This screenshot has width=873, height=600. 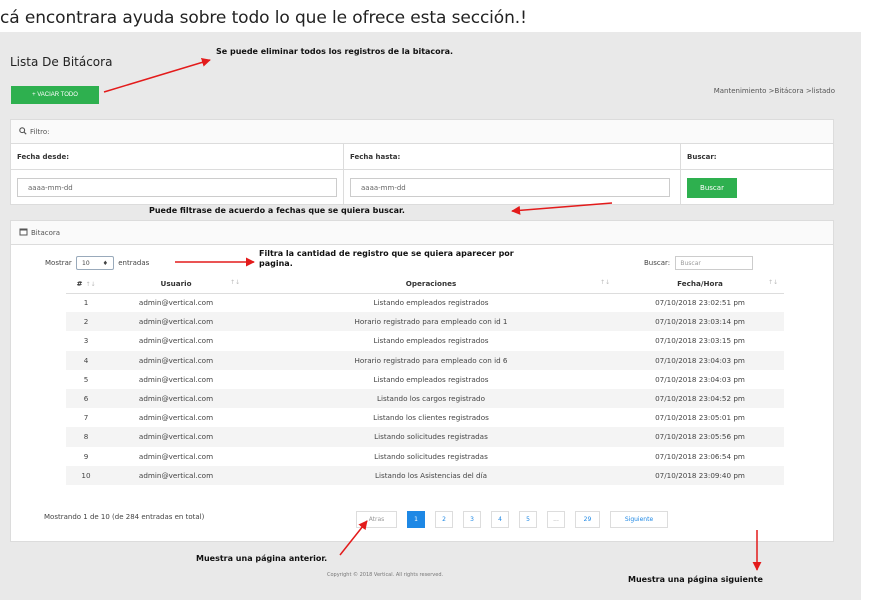 What do you see at coordinates (702, 156) in the screenshot?
I see `buscar-label: Buscar:` at bounding box center [702, 156].